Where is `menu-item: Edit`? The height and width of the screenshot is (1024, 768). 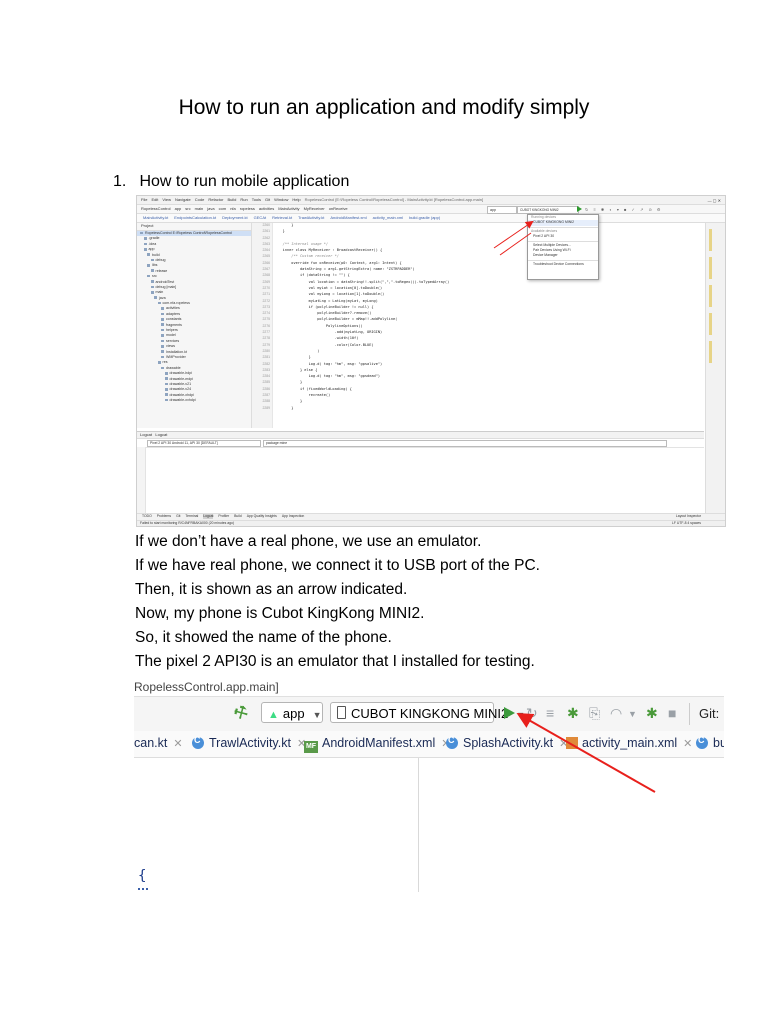 menu-item: Edit is located at coordinates (154, 199).